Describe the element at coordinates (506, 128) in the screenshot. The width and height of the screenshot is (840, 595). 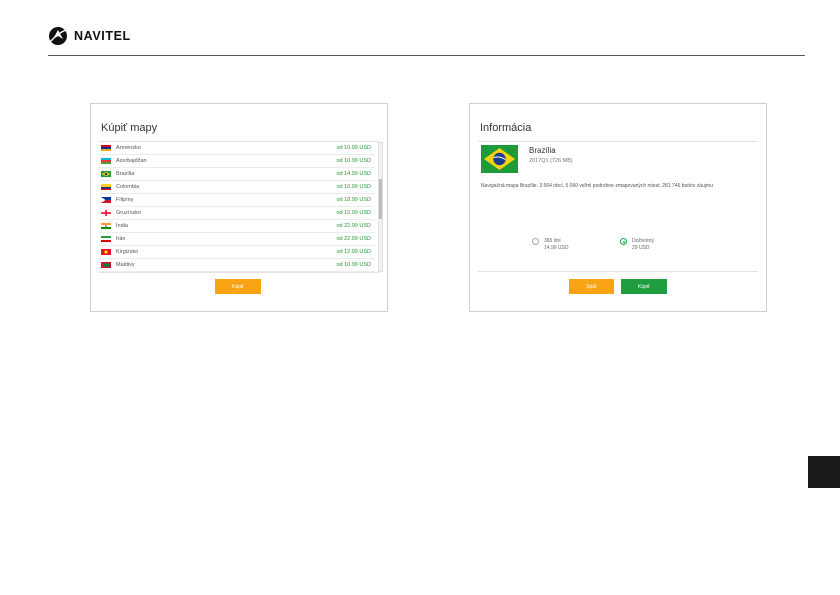
I see `info-title: Informácia` at that location.